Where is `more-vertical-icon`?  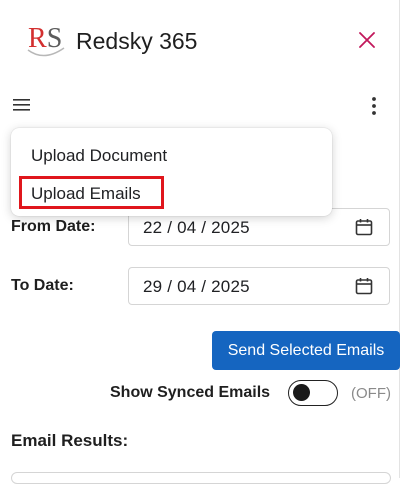
more-vertical-icon is located at coordinates (374, 106).